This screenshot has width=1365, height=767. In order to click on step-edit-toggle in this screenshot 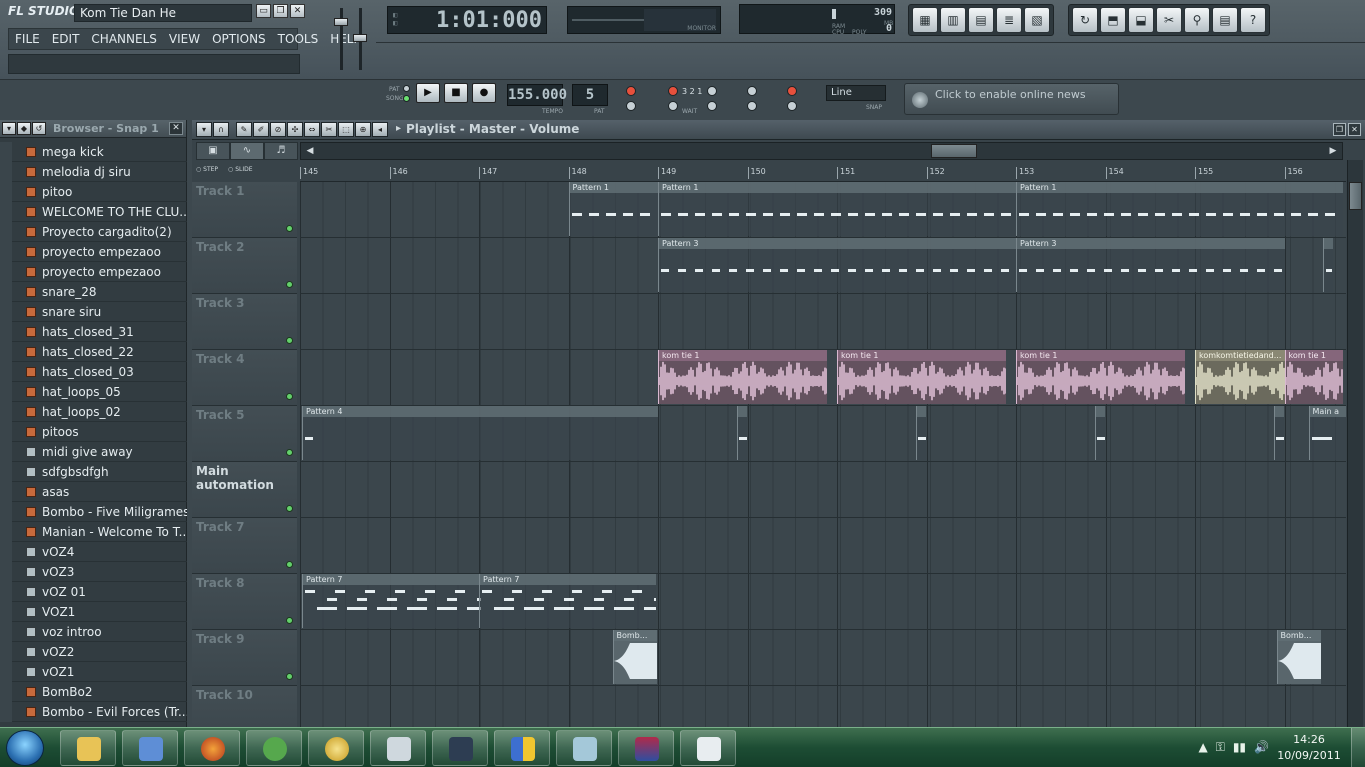, I will do `click(631, 106)`.